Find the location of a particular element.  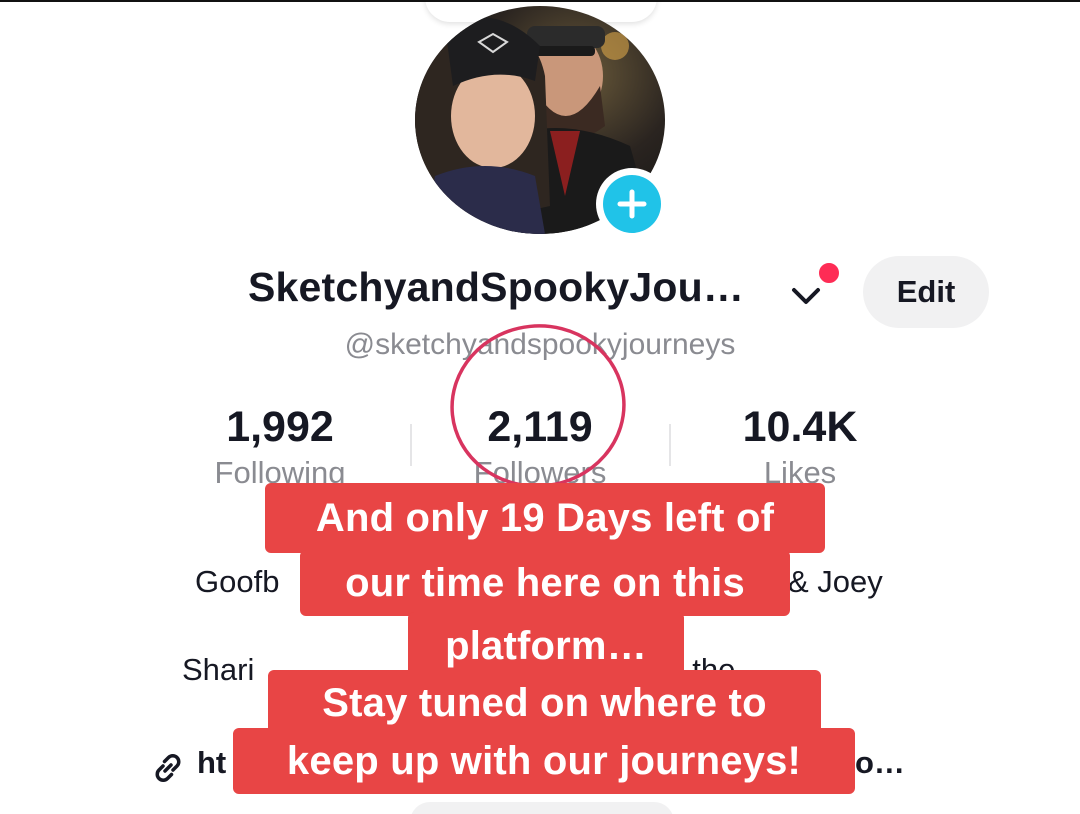

following-count: 1,992 is located at coordinates (280, 427).